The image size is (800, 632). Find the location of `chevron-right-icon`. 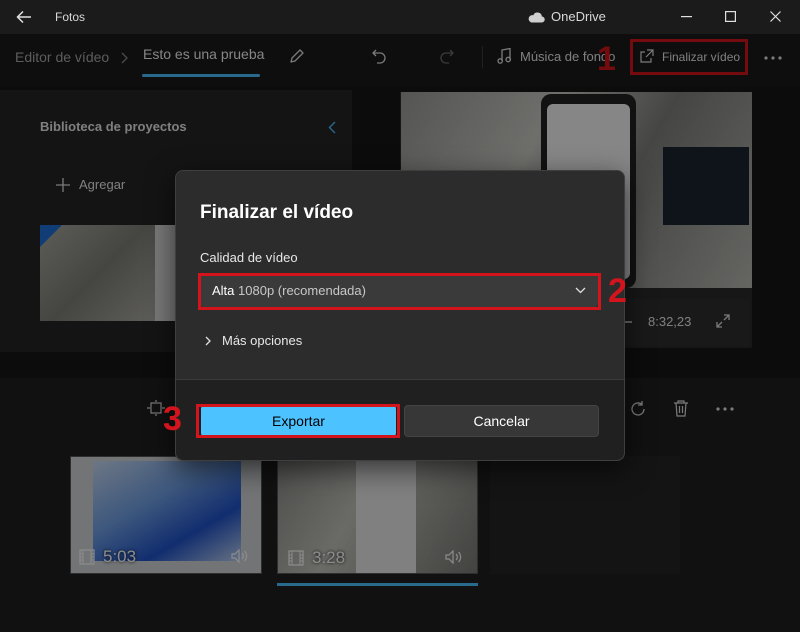

chevron-right-icon is located at coordinates (208, 341).